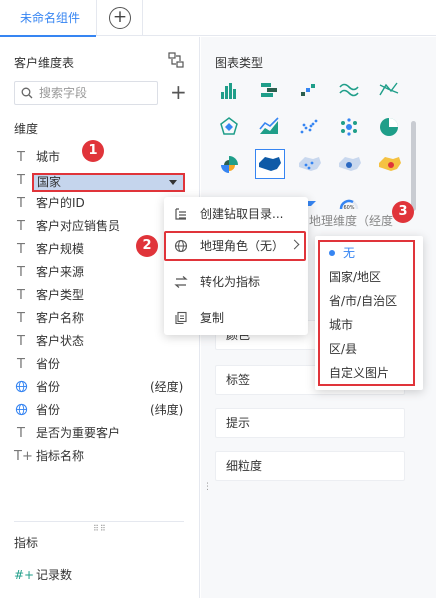 The height and width of the screenshot is (598, 436). I want to click on region-map-icon, so click(390, 164).